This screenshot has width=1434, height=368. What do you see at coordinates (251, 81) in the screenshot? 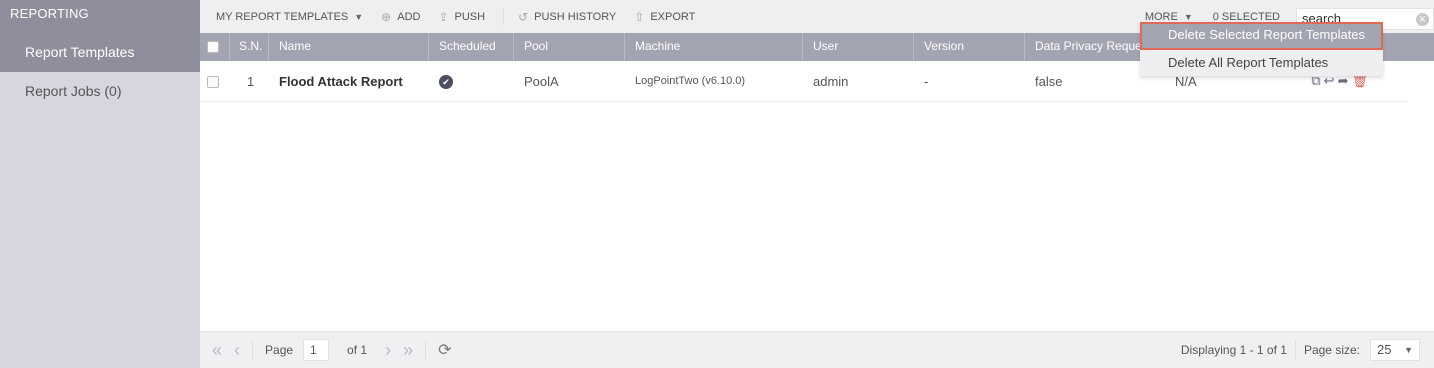
I see `cell-sn: 1` at bounding box center [251, 81].